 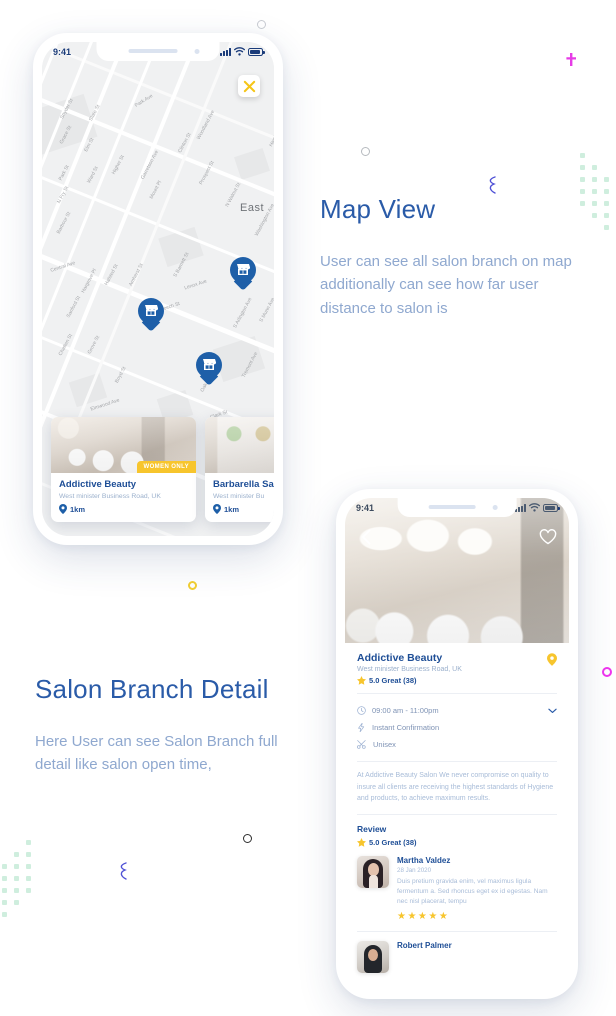 I want to click on review-author: Robert Palmer, so click(x=424, y=946).